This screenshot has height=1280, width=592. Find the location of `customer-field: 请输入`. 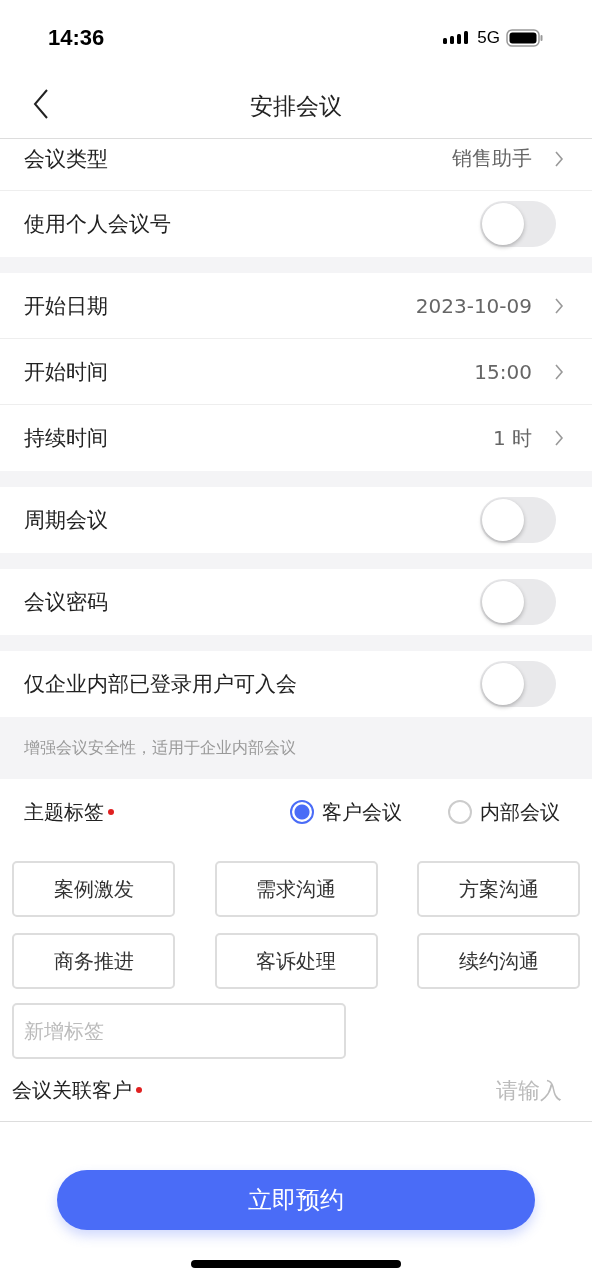

customer-field: 请输入 is located at coordinates (502, 1090).